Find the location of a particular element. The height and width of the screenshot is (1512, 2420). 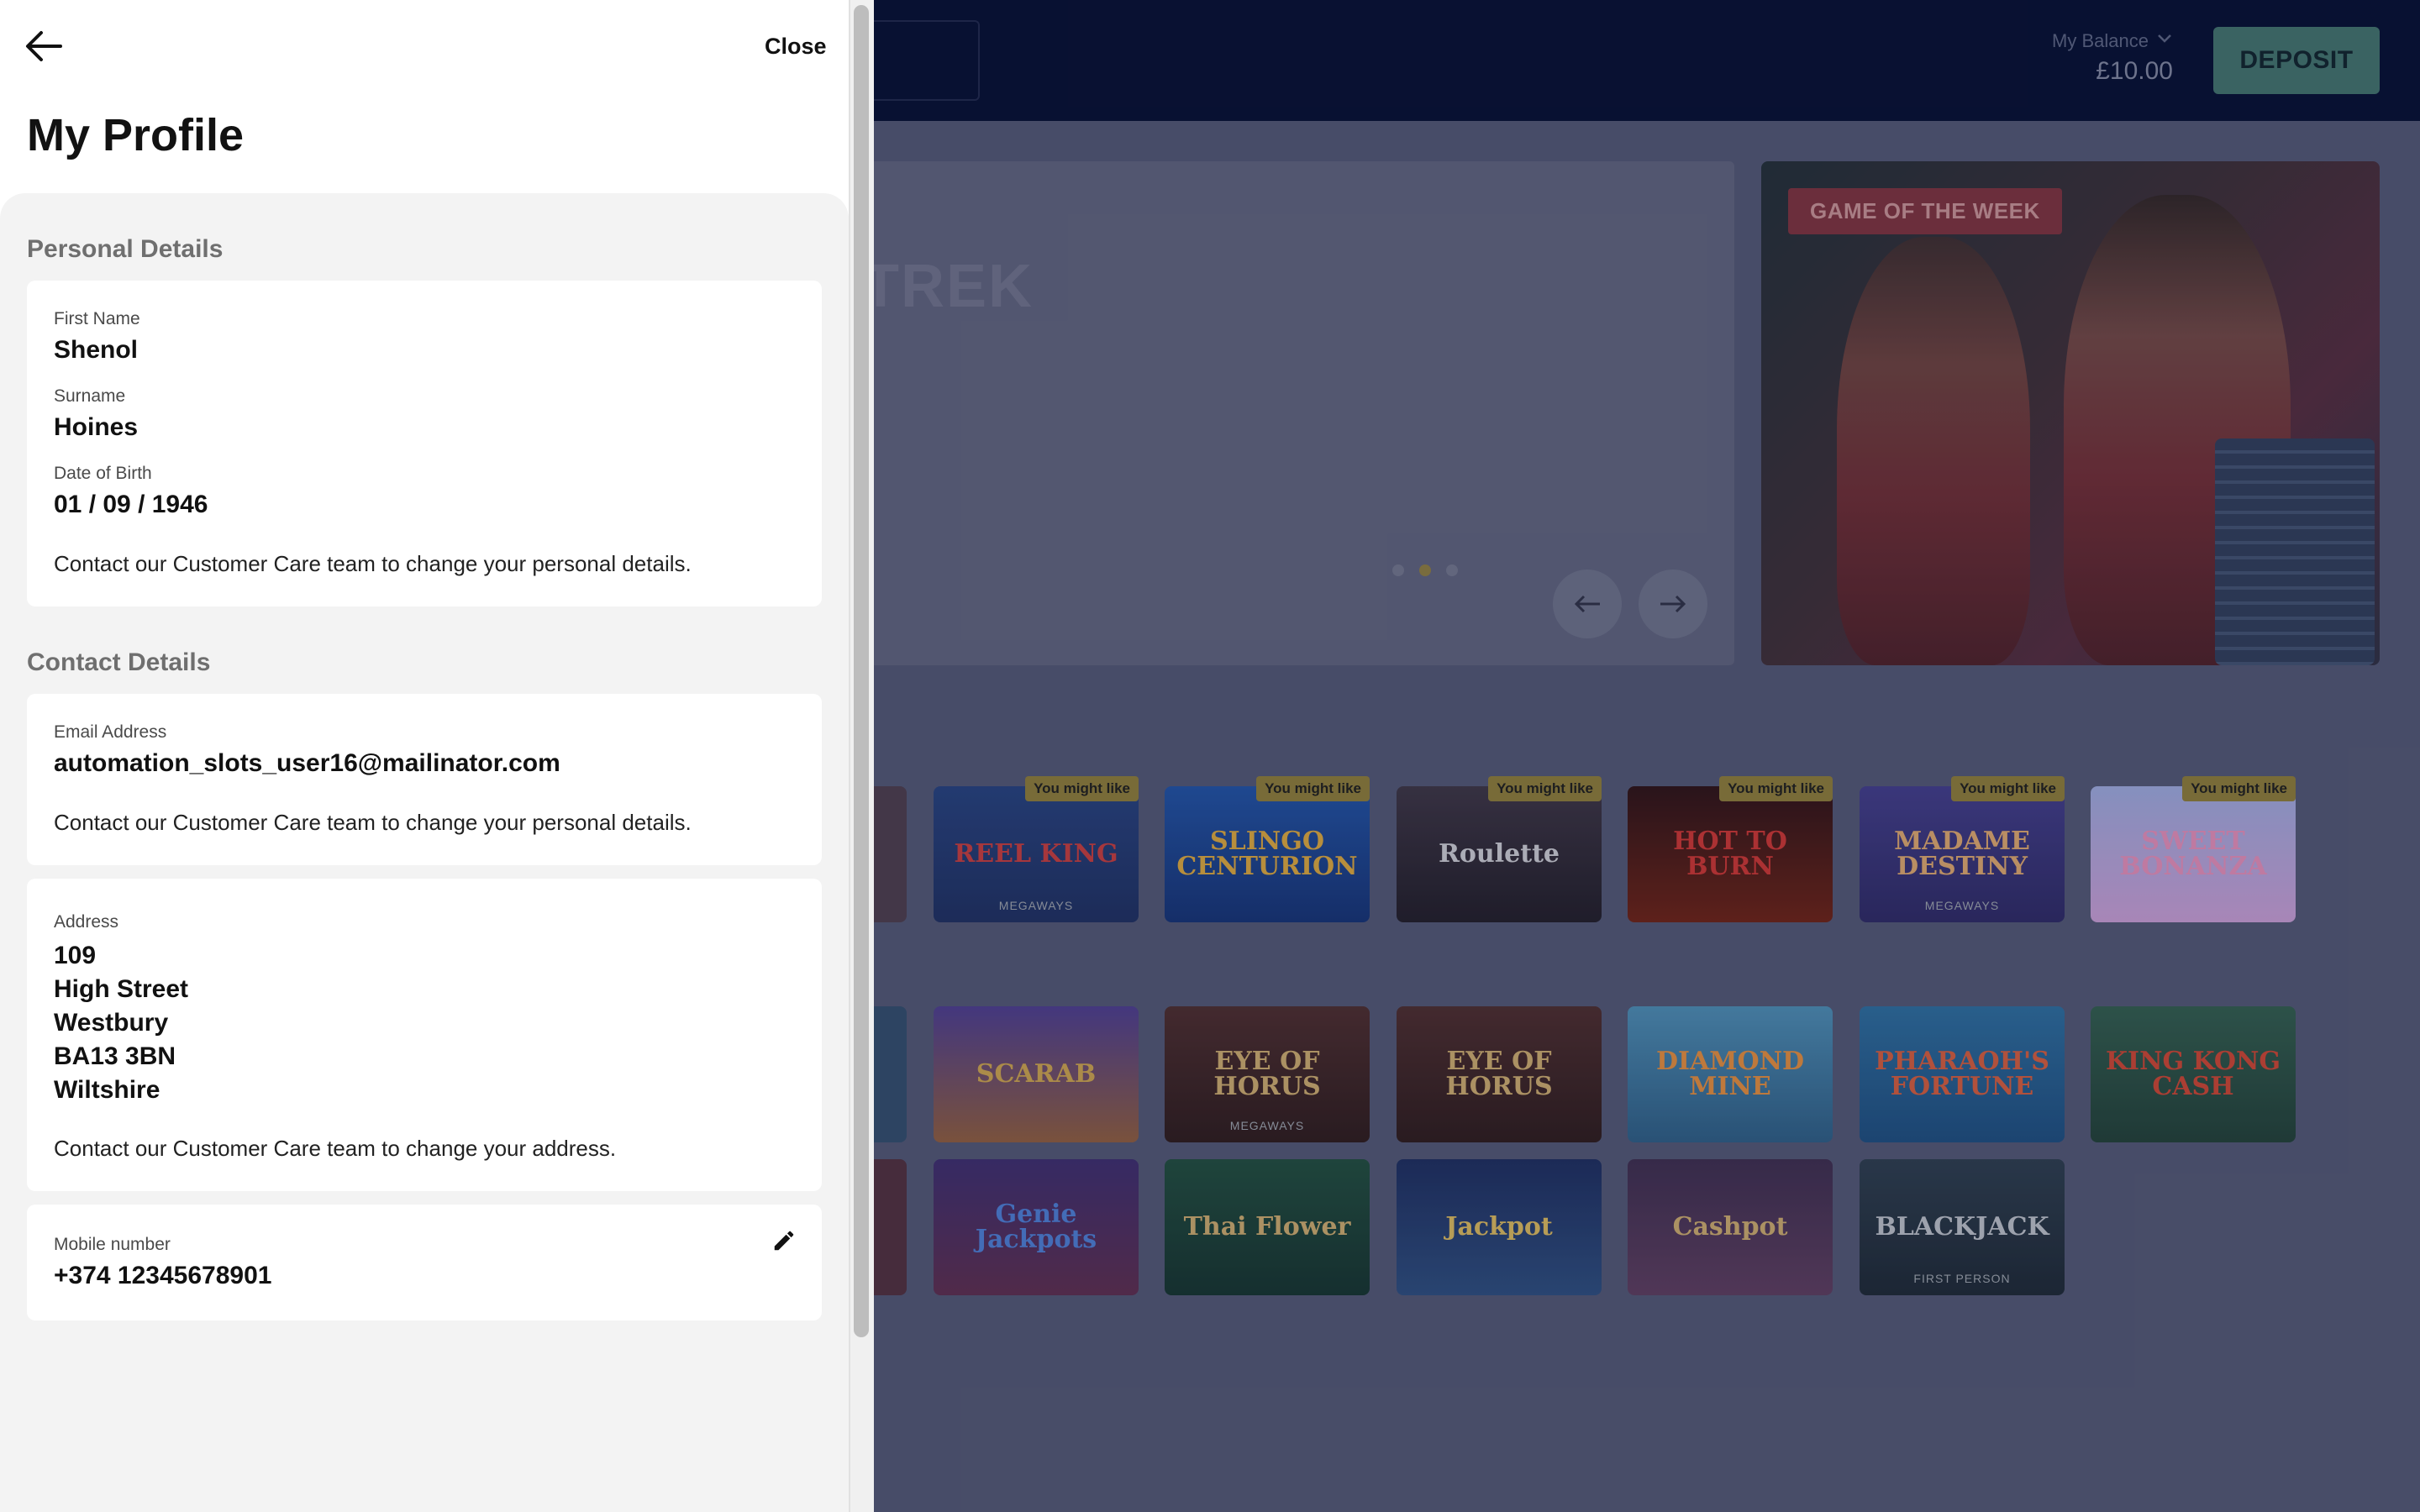

game-tile-title: Genie Jackpots is located at coordinates (1036, 1227).